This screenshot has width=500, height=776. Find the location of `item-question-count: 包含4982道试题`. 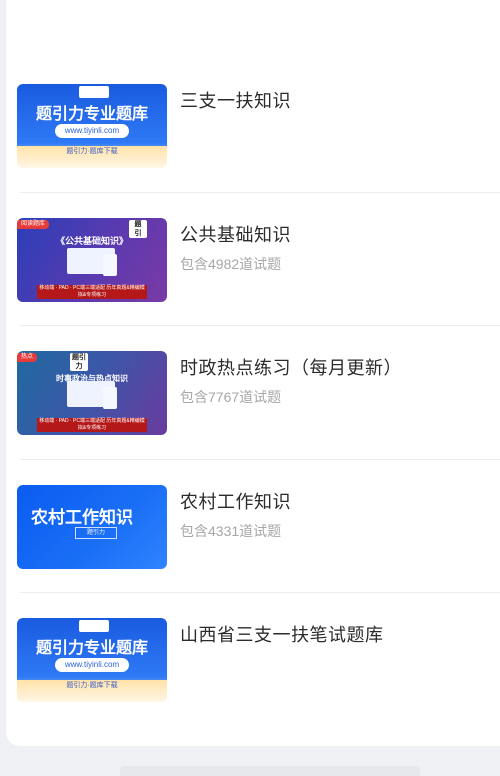

item-question-count: 包含4982道试题 is located at coordinates (231, 263).